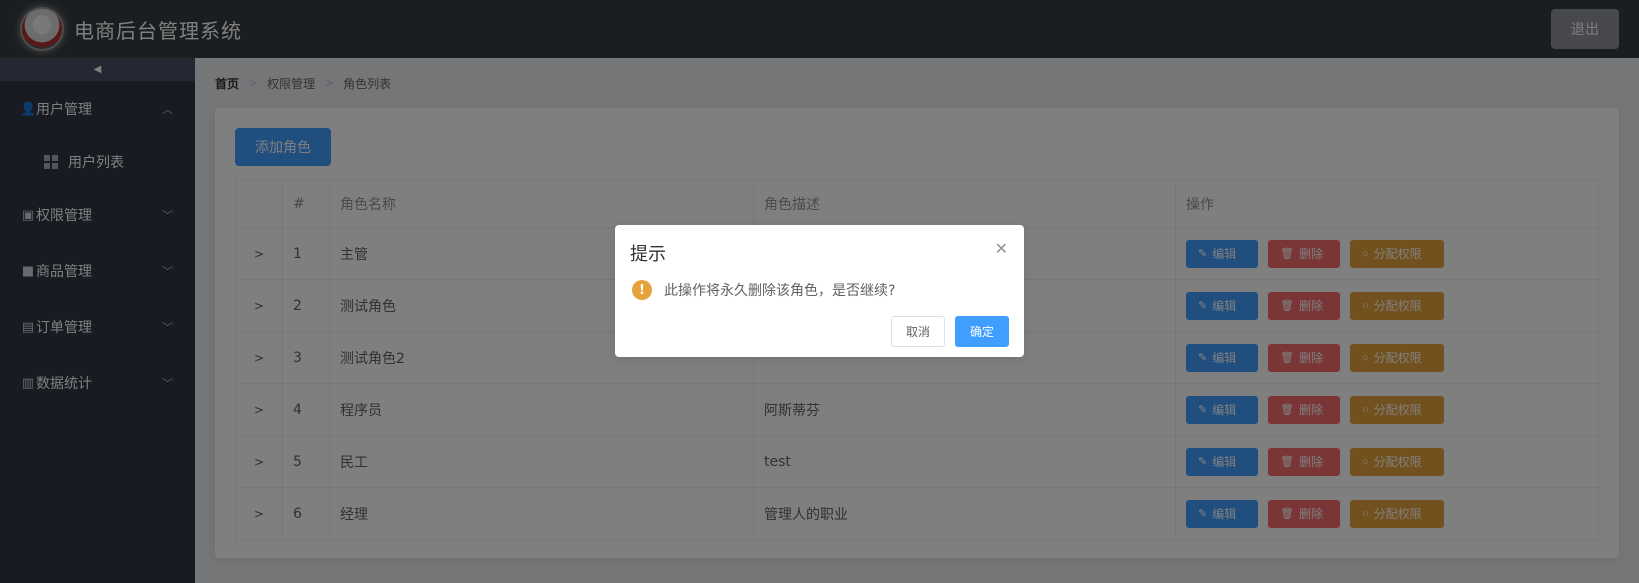  I want to click on close-icon: ✕, so click(1001, 248).